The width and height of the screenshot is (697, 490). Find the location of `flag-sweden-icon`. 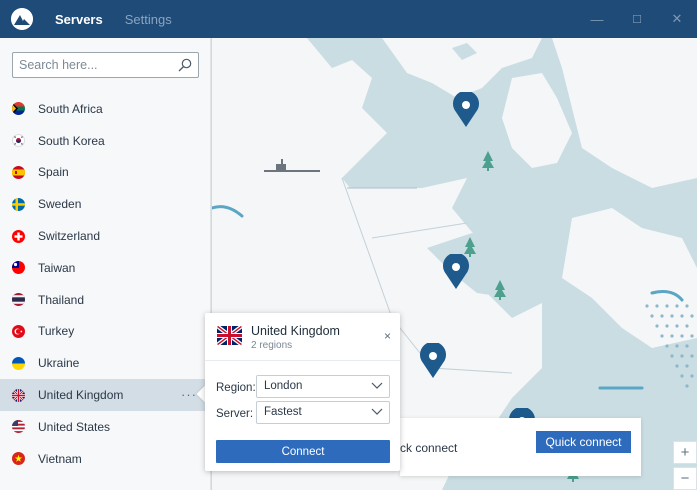

flag-sweden-icon is located at coordinates (18, 204).